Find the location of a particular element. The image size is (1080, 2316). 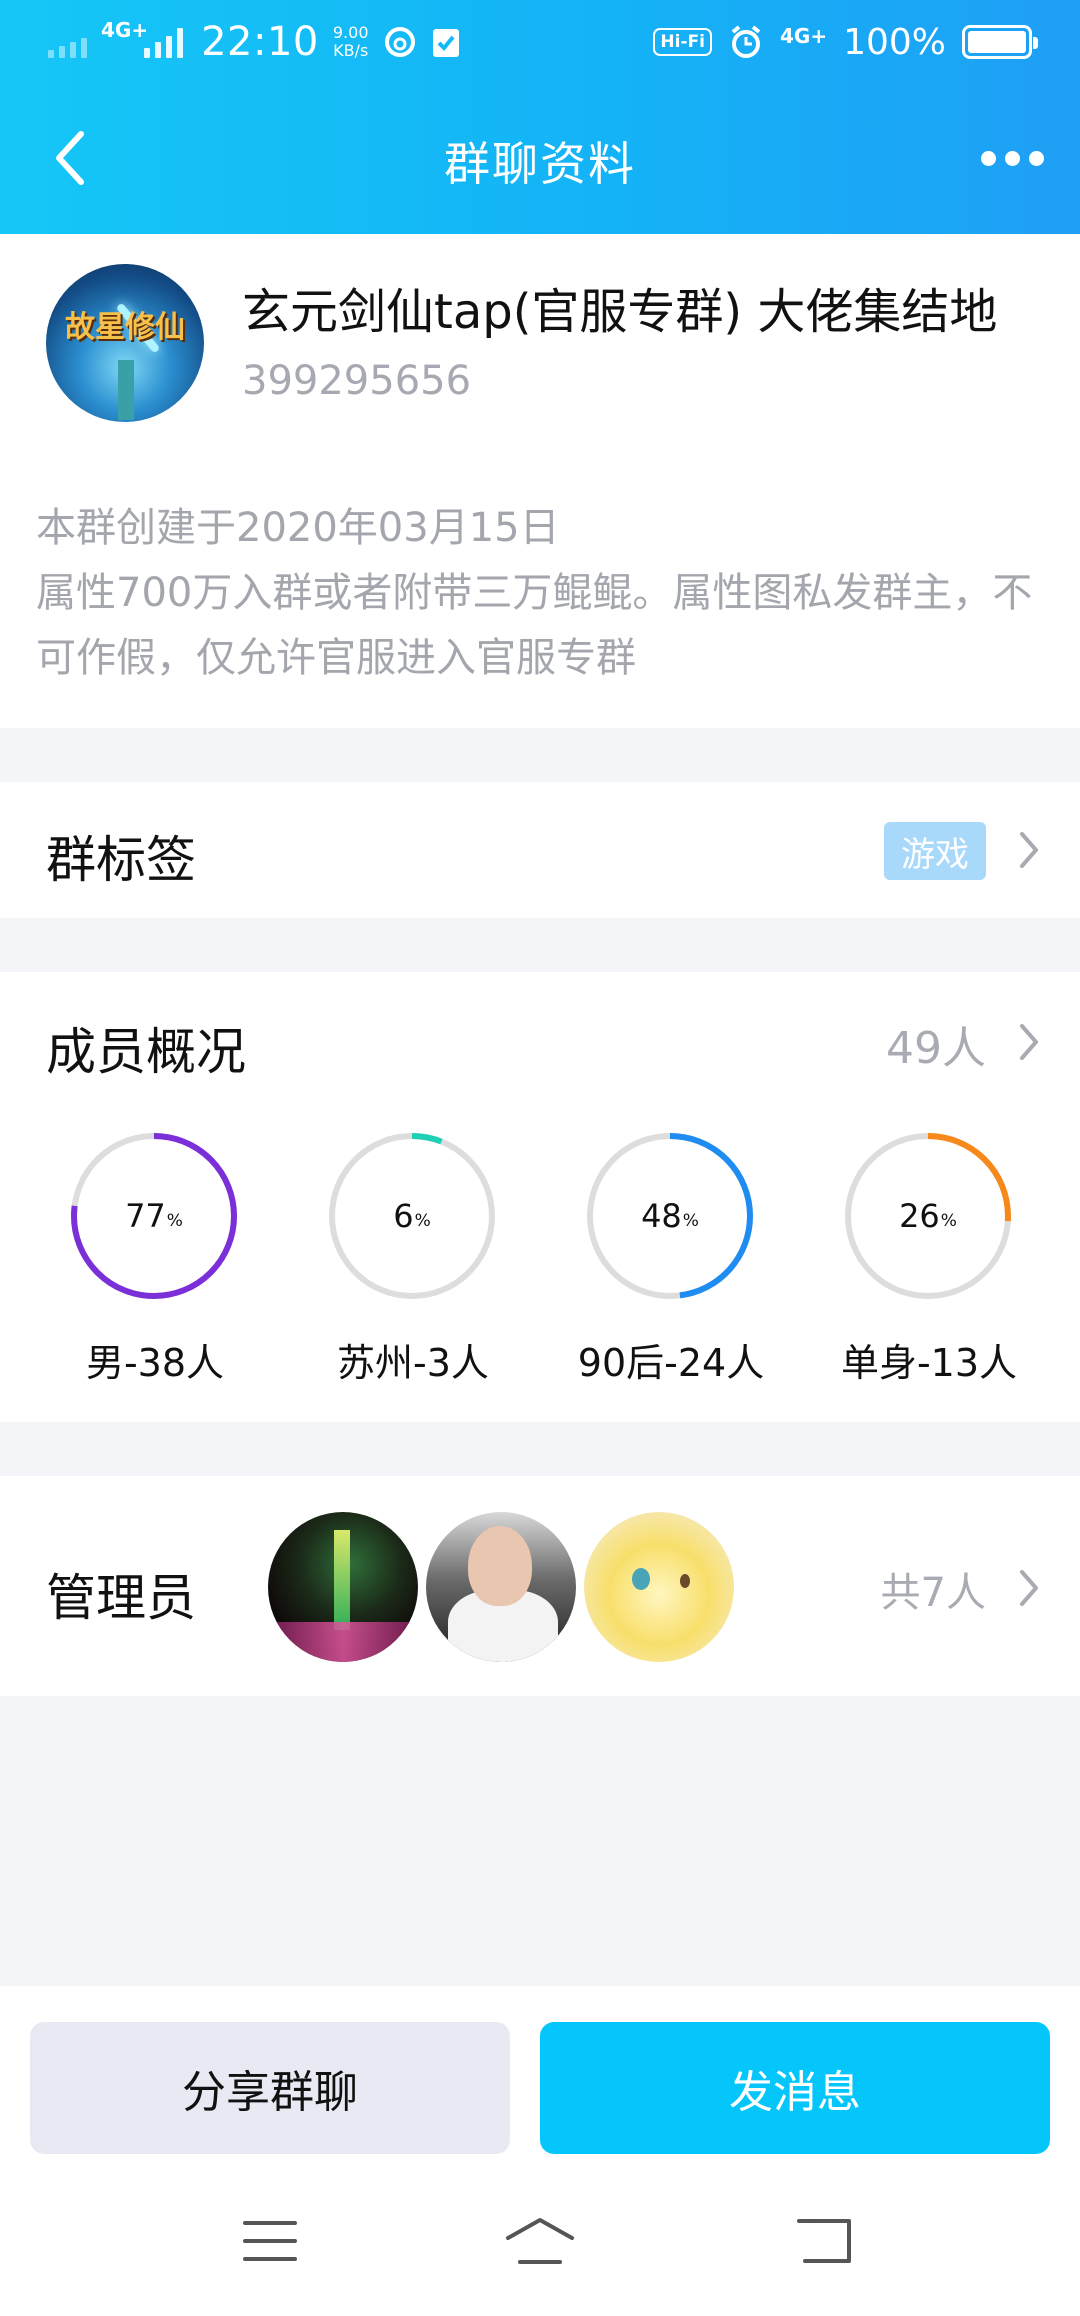

stat-percent: 6% is located at coordinates (412, 1216).